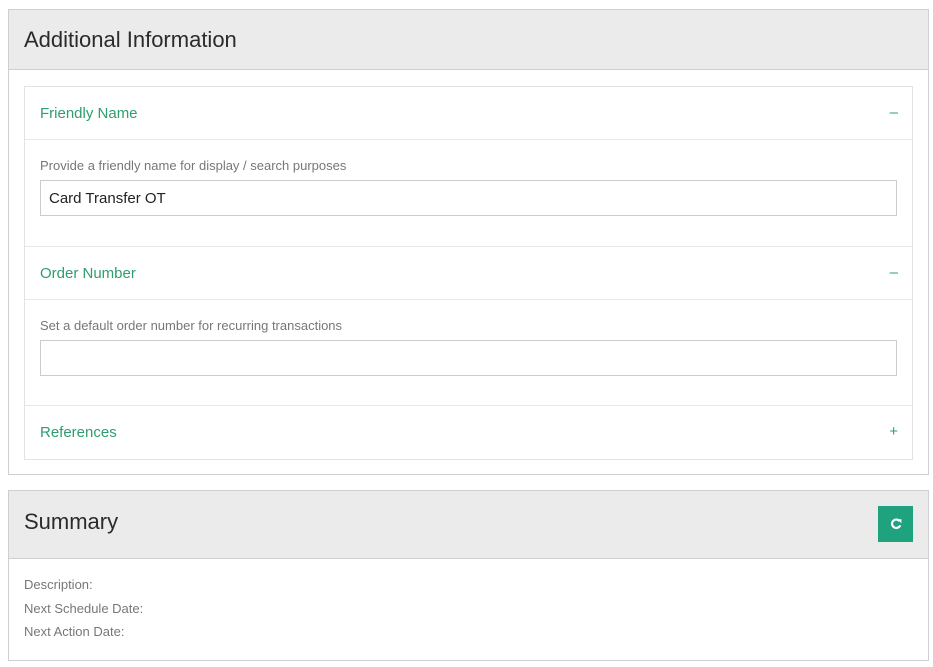 Image resolution: width=933 pixels, height=667 pixels. What do you see at coordinates (468, 358) in the screenshot?
I see `order-number-input` at bounding box center [468, 358].